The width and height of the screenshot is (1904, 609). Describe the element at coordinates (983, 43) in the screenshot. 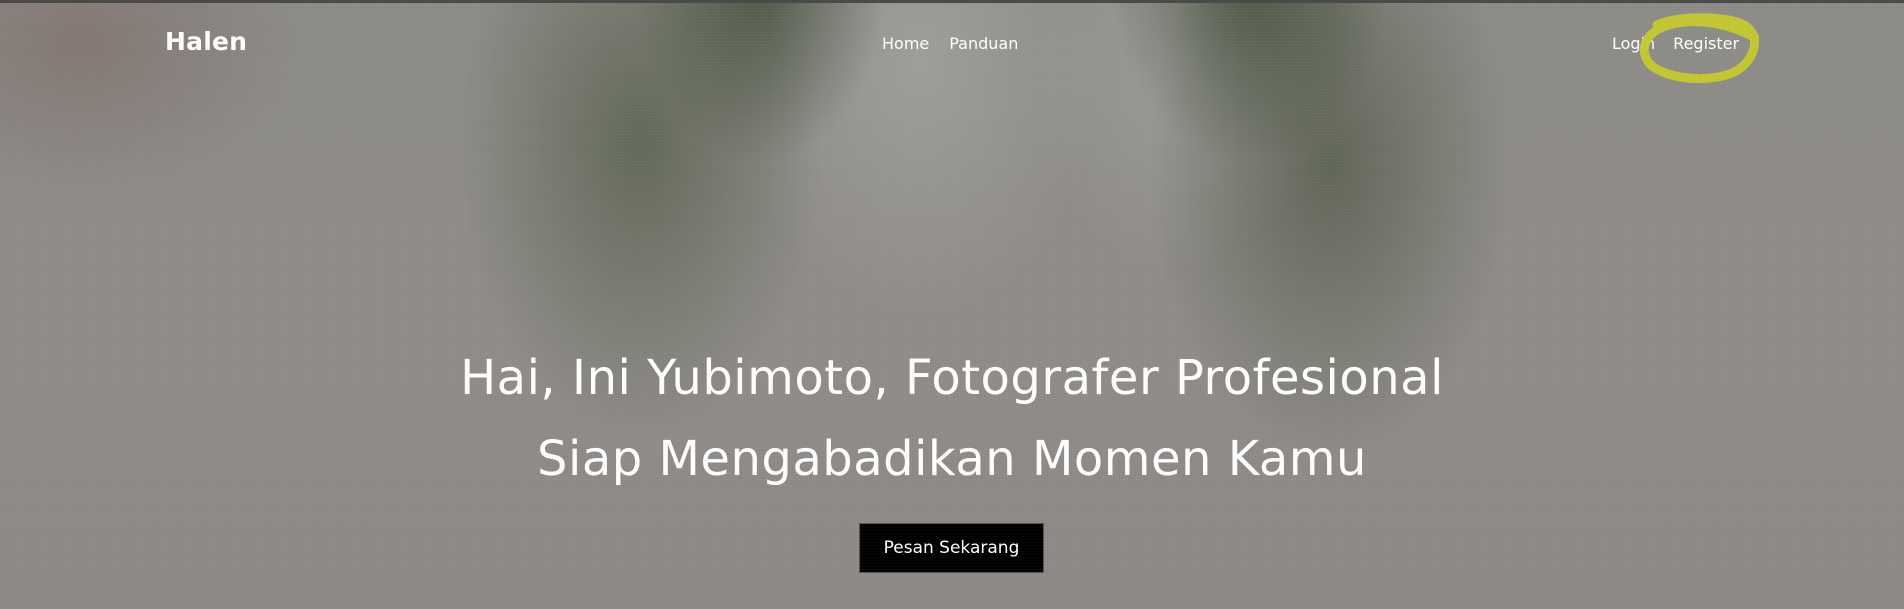

I see `nav-panduan-link: Panduan` at that location.